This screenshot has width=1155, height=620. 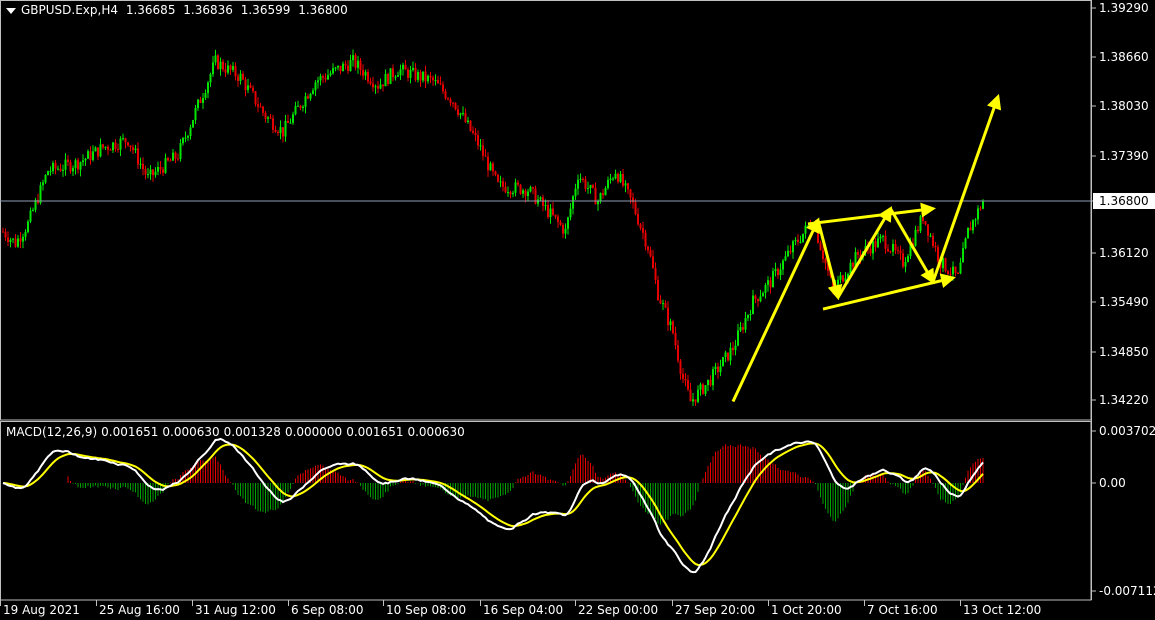 What do you see at coordinates (11, 10) in the screenshot?
I see `menu-triangle-icon` at bounding box center [11, 10].